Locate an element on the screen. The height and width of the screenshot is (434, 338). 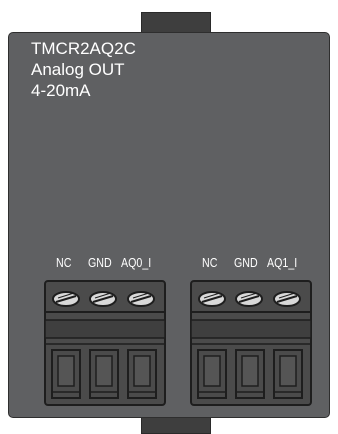
pin-label-gnd-2: GND is located at coordinates (246, 262).